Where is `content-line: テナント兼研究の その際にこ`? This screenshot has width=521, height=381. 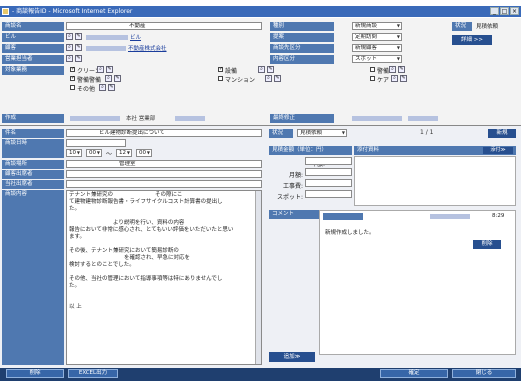 content-line: テナント兼研究の その際にこ is located at coordinates (126, 195).